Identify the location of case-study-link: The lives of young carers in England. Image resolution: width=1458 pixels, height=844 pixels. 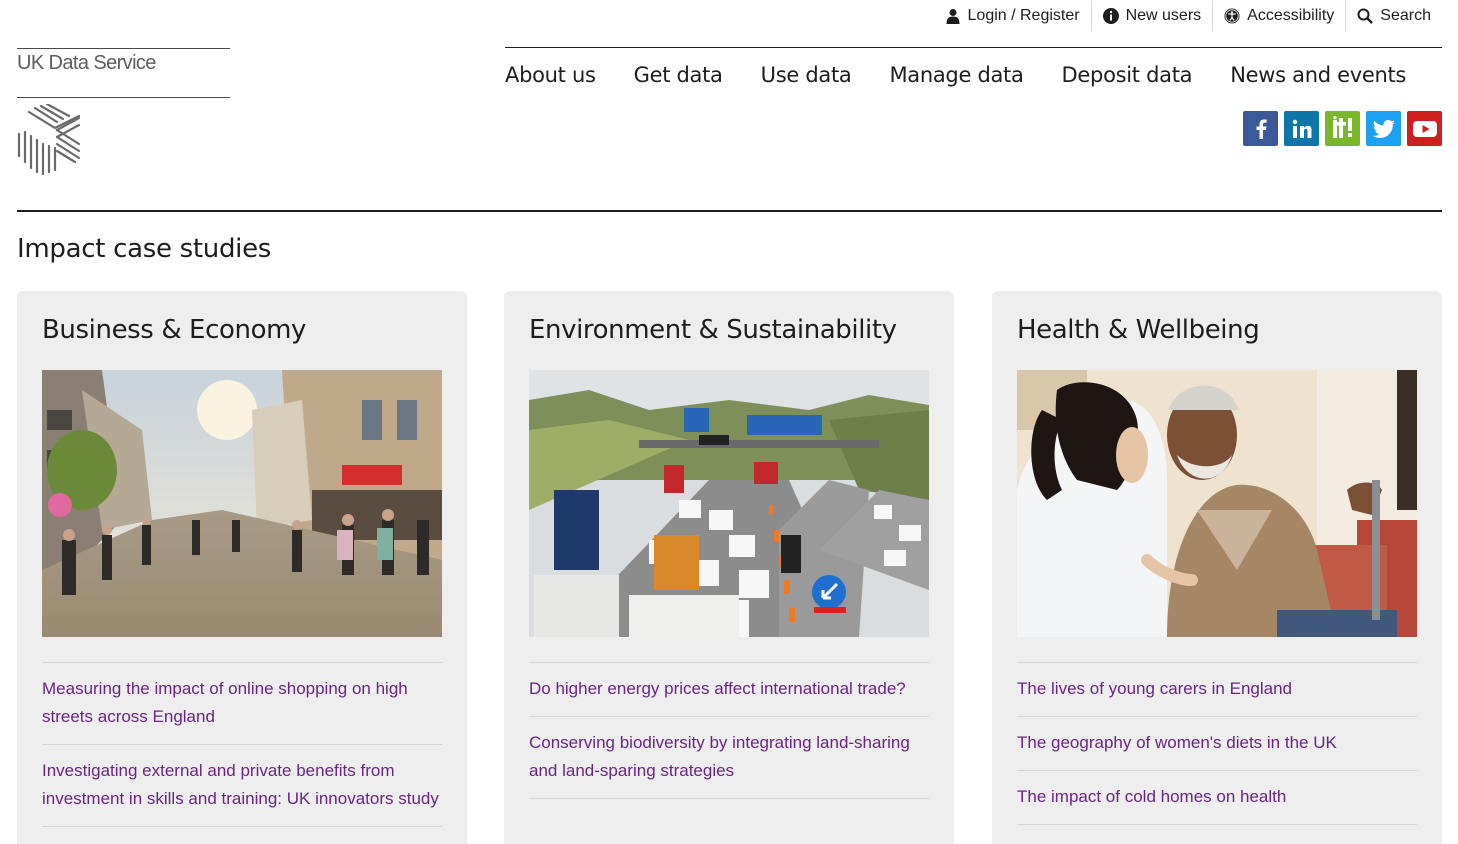
(1217, 689).